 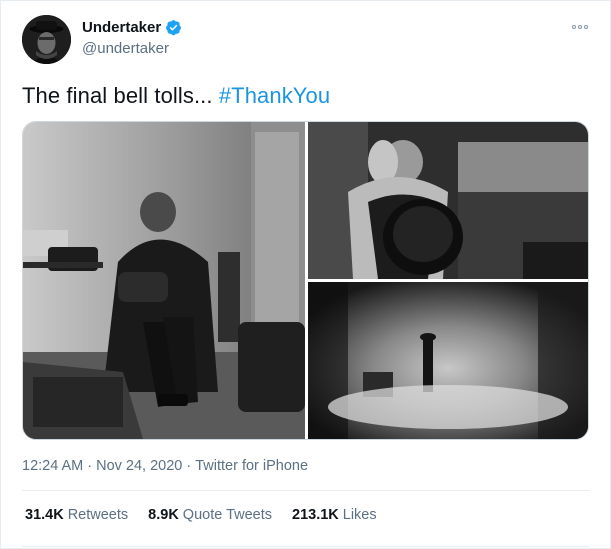 I want to click on tweet-time: 12:24 AM, so click(x=52, y=466).